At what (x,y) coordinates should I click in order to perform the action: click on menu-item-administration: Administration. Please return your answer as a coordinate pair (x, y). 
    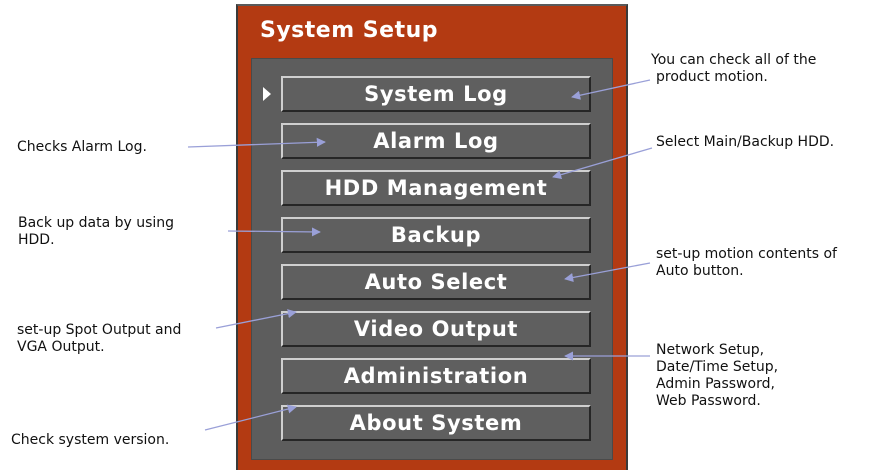
    Looking at the image, I should click on (436, 376).